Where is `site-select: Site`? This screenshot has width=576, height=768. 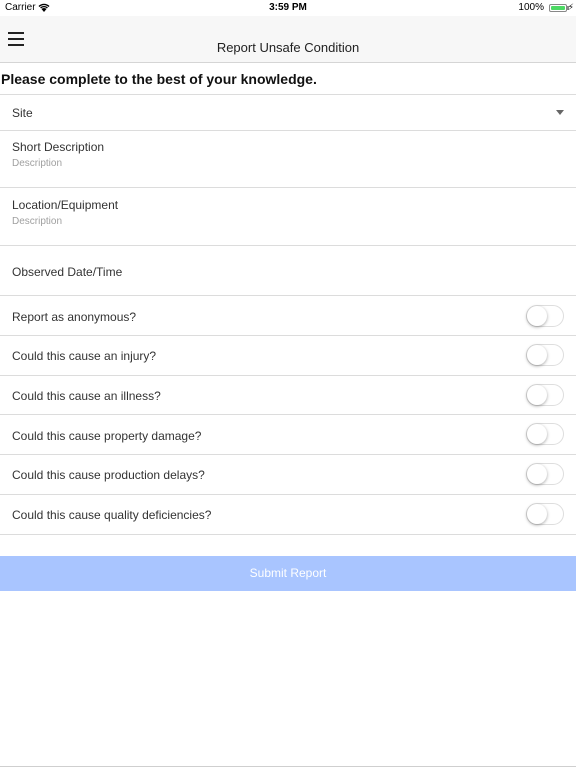
site-select: Site is located at coordinates (288, 113).